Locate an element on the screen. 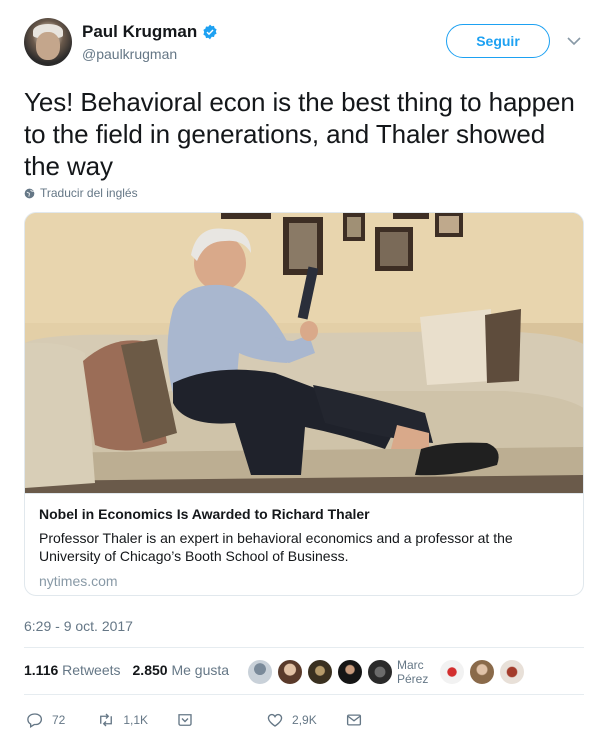 This screenshot has height=754, width=600. author-name-row: Paul Krugman is located at coordinates (150, 32).